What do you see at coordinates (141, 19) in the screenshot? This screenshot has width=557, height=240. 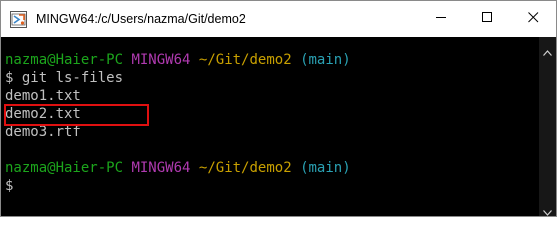 I see `window-title: MINGW64:/c/Users/nazma/Git/demo2` at bounding box center [141, 19].